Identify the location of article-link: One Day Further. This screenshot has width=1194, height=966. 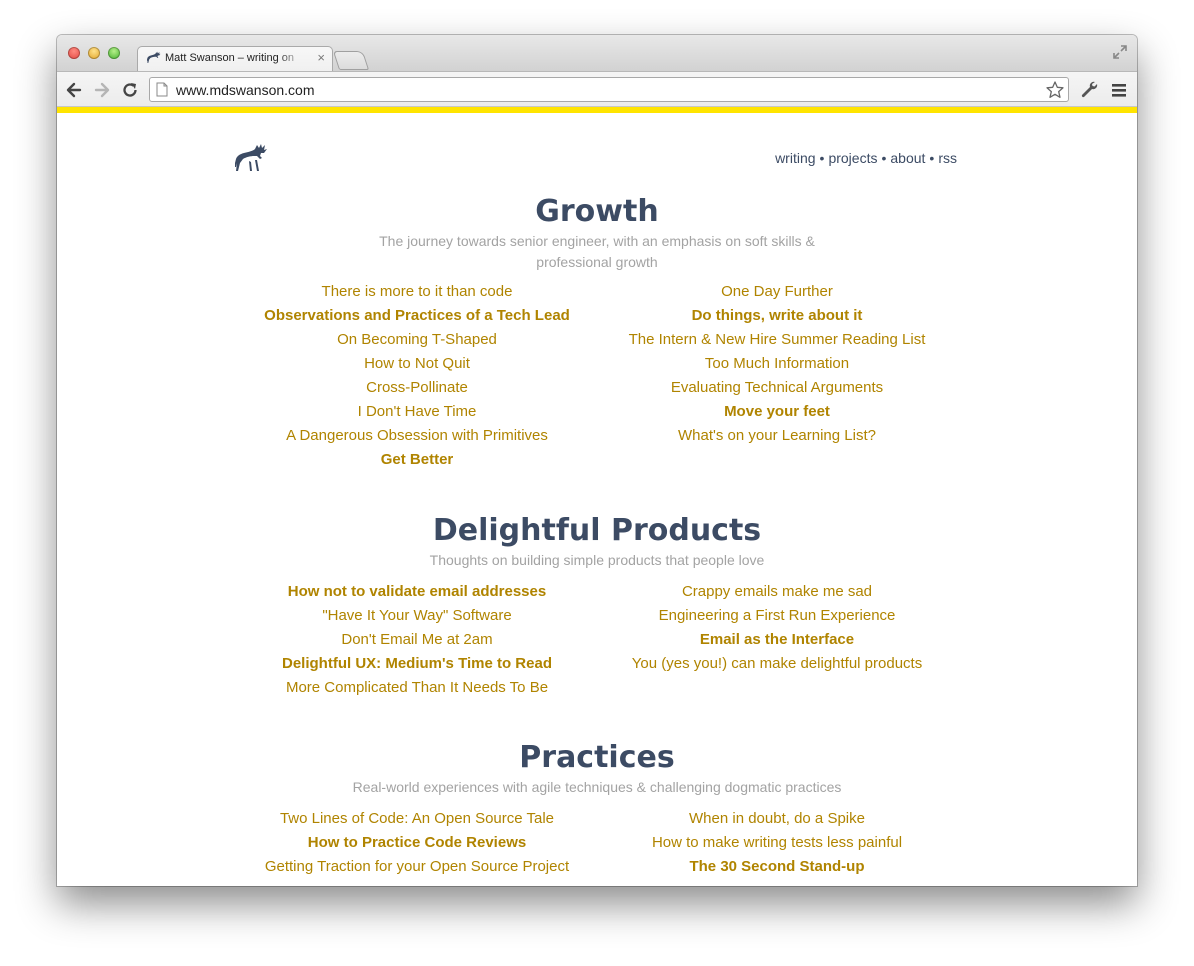
(777, 292).